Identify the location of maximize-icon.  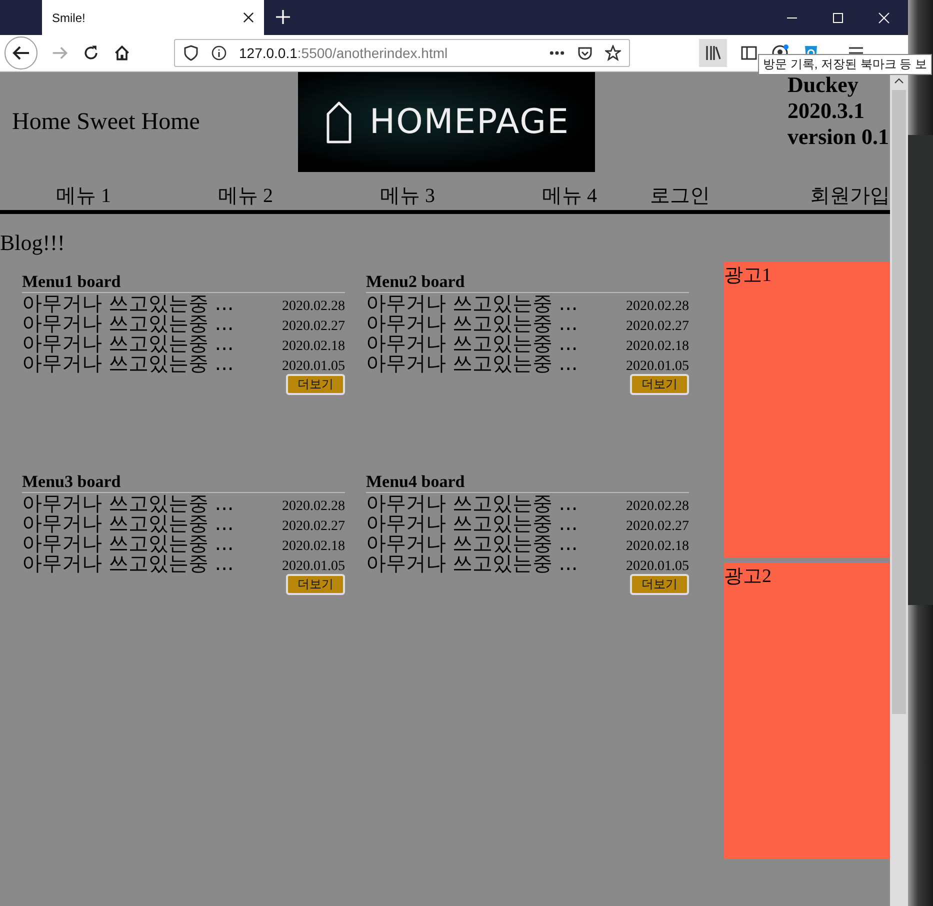
(838, 18).